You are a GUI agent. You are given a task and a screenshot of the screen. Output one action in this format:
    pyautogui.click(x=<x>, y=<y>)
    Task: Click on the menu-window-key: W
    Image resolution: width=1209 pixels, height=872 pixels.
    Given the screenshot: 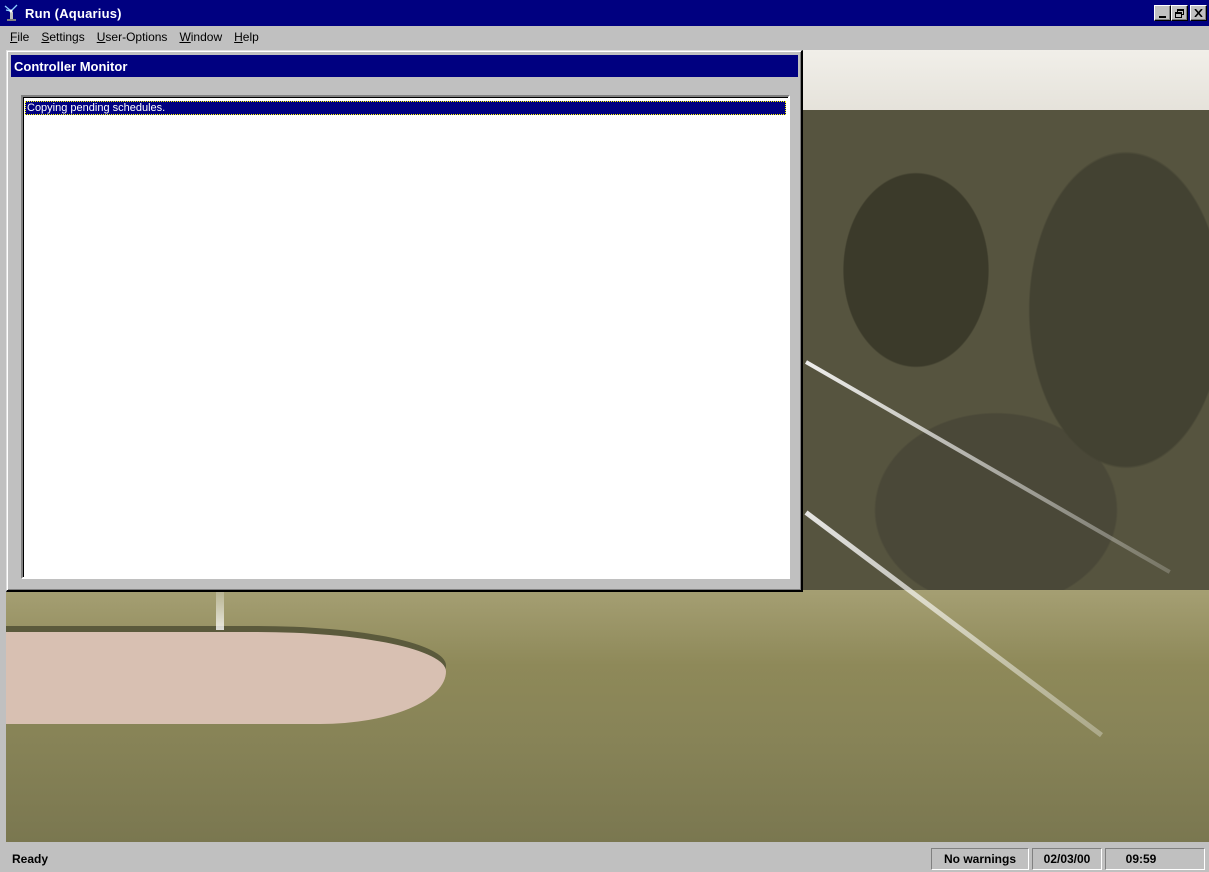 What is the action you would take?
    pyautogui.click(x=185, y=37)
    